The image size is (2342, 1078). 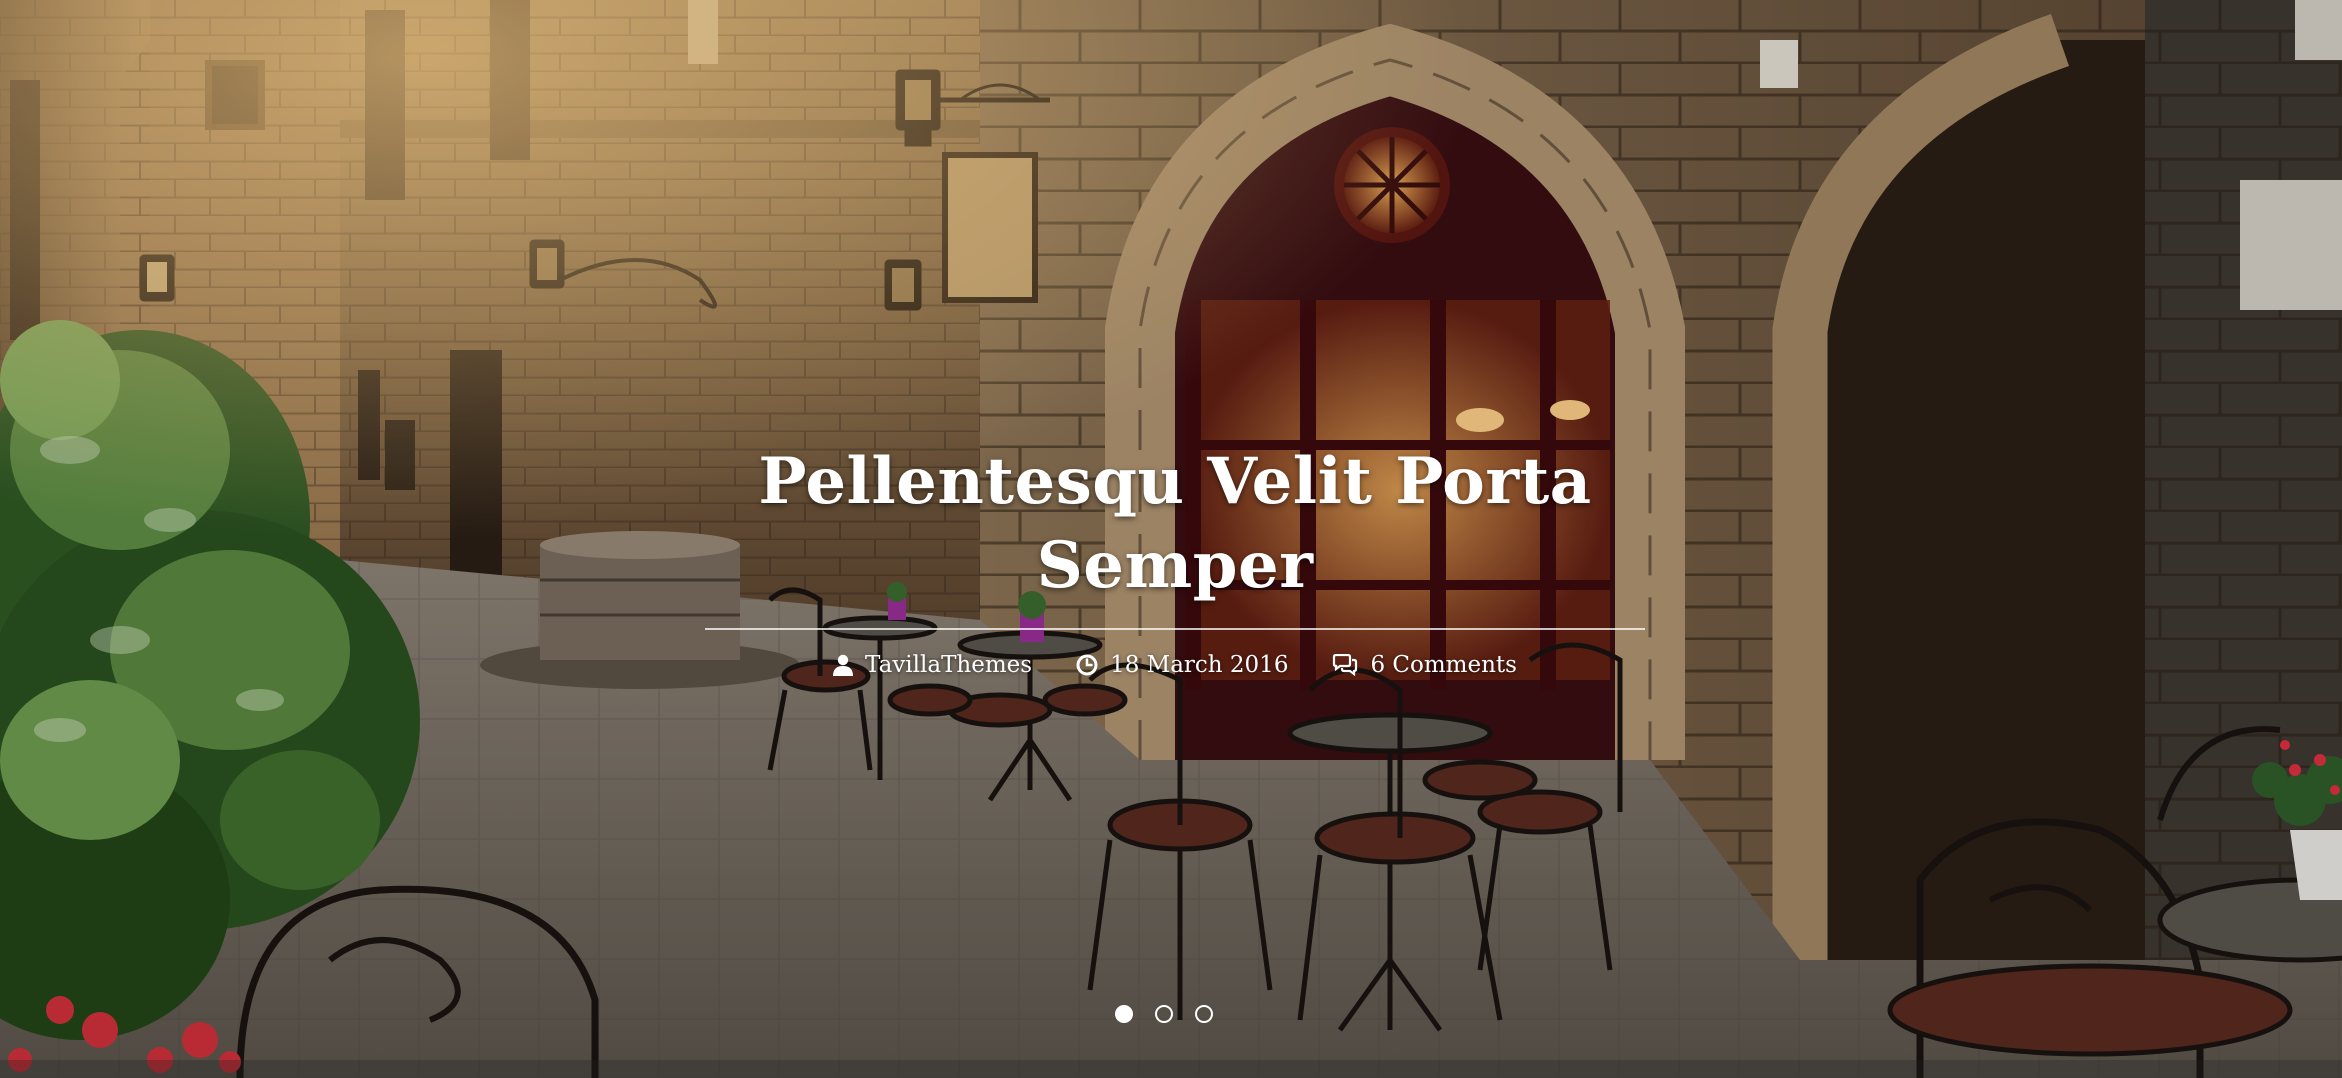 What do you see at coordinates (949, 665) in the screenshot?
I see `author-name: TavillaThemes` at bounding box center [949, 665].